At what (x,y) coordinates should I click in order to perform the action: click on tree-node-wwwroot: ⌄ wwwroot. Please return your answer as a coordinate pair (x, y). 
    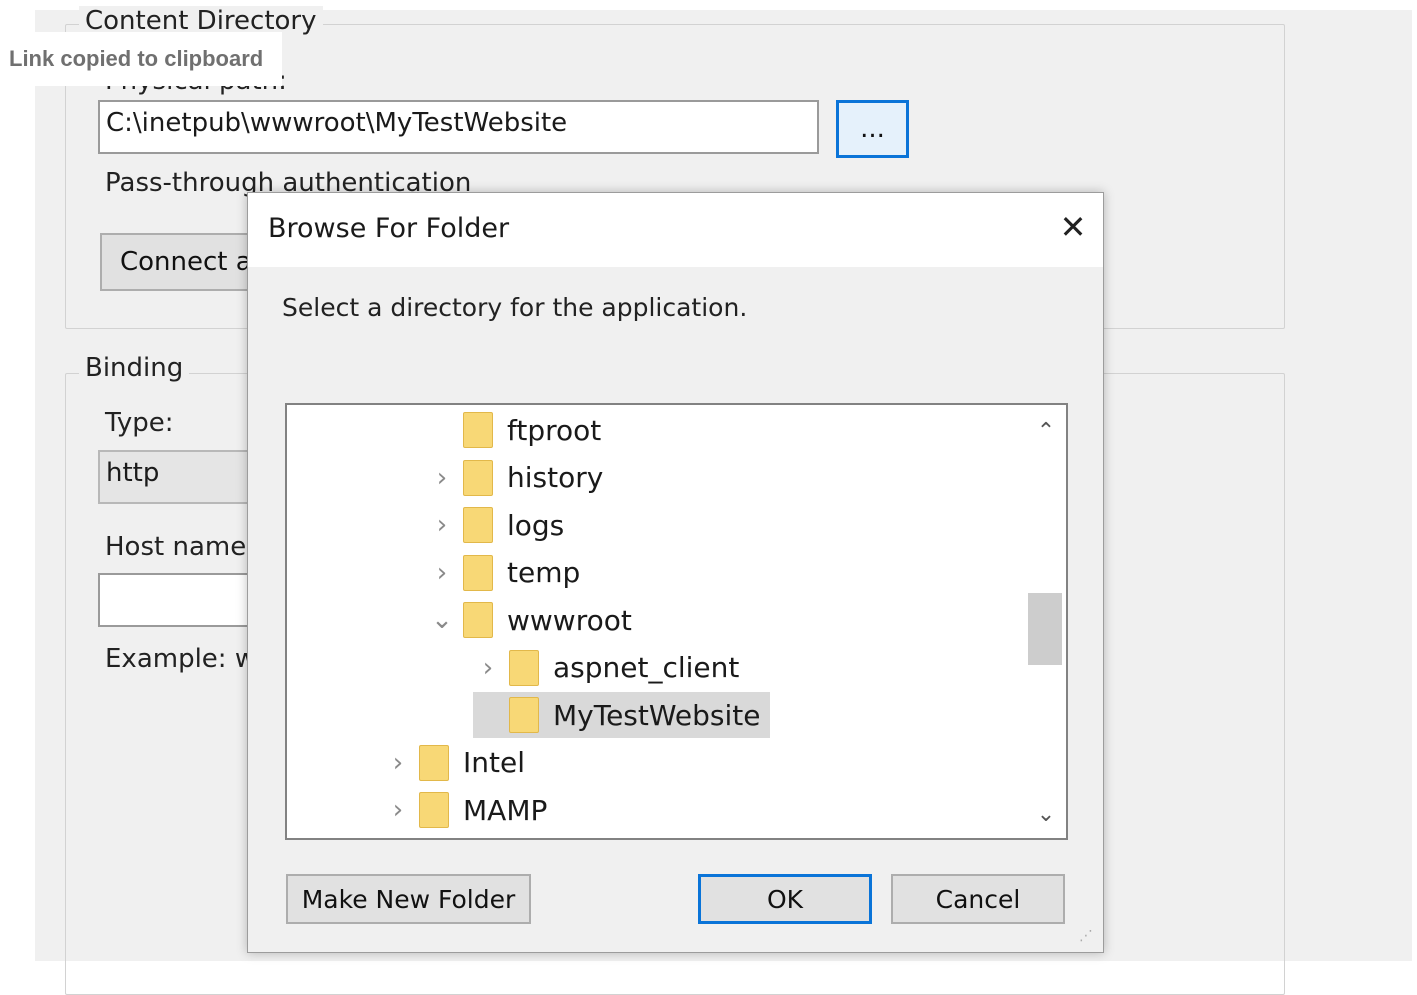
    Looking at the image, I should click on (529, 620).